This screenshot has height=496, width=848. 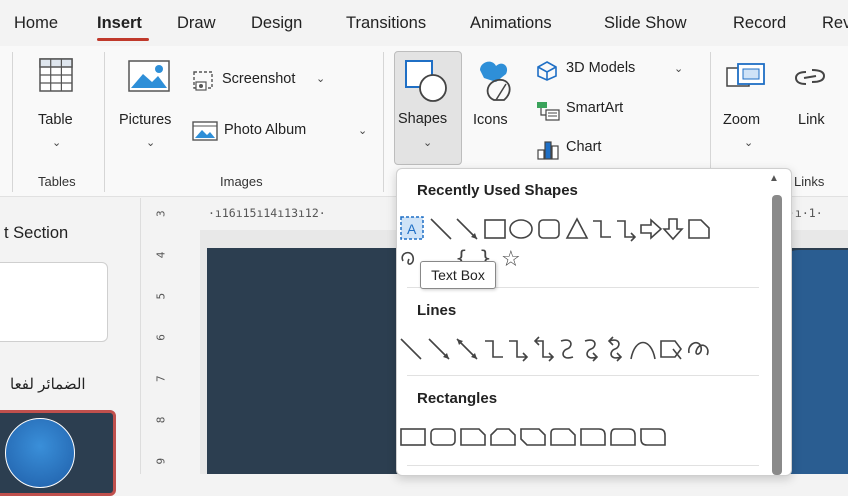 I want to click on curved-arrow-connector-icon, so click(x=591, y=350).